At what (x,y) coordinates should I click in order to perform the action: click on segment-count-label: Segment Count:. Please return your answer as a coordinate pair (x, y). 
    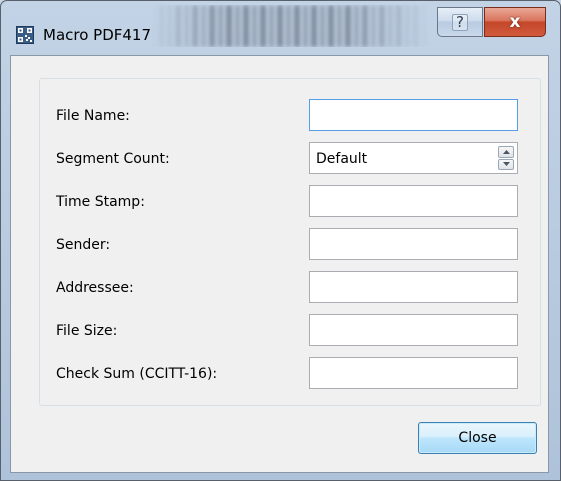
    Looking at the image, I should click on (113, 159).